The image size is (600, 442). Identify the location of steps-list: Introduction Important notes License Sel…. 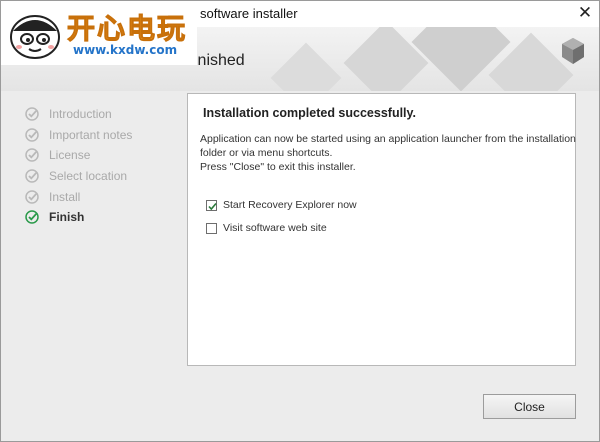
(78, 166).